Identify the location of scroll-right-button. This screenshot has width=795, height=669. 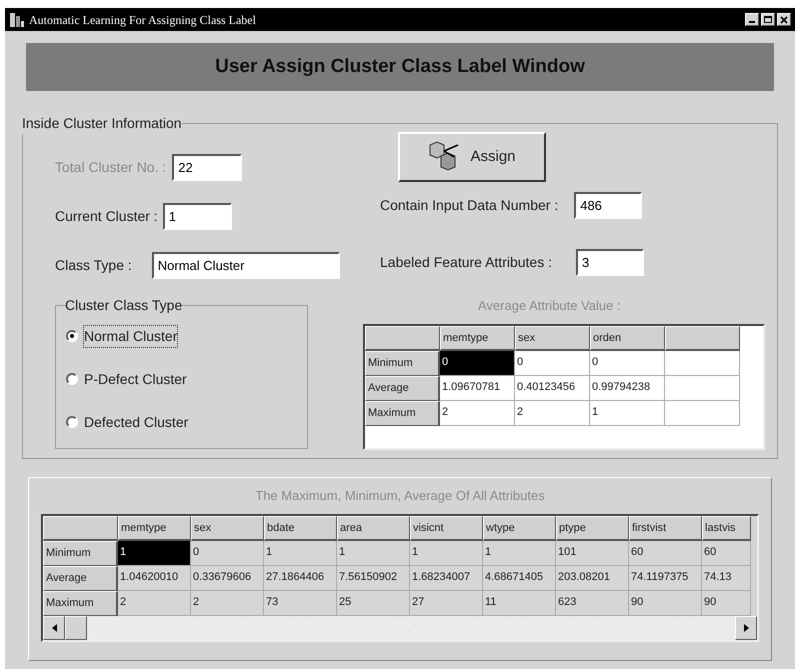
(746, 628).